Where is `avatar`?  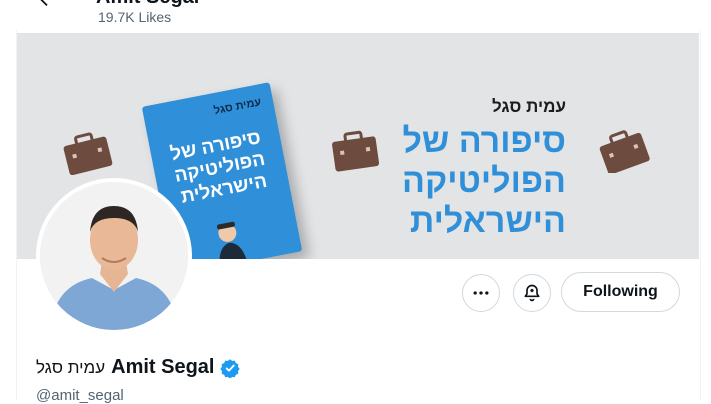
avatar is located at coordinates (114, 256).